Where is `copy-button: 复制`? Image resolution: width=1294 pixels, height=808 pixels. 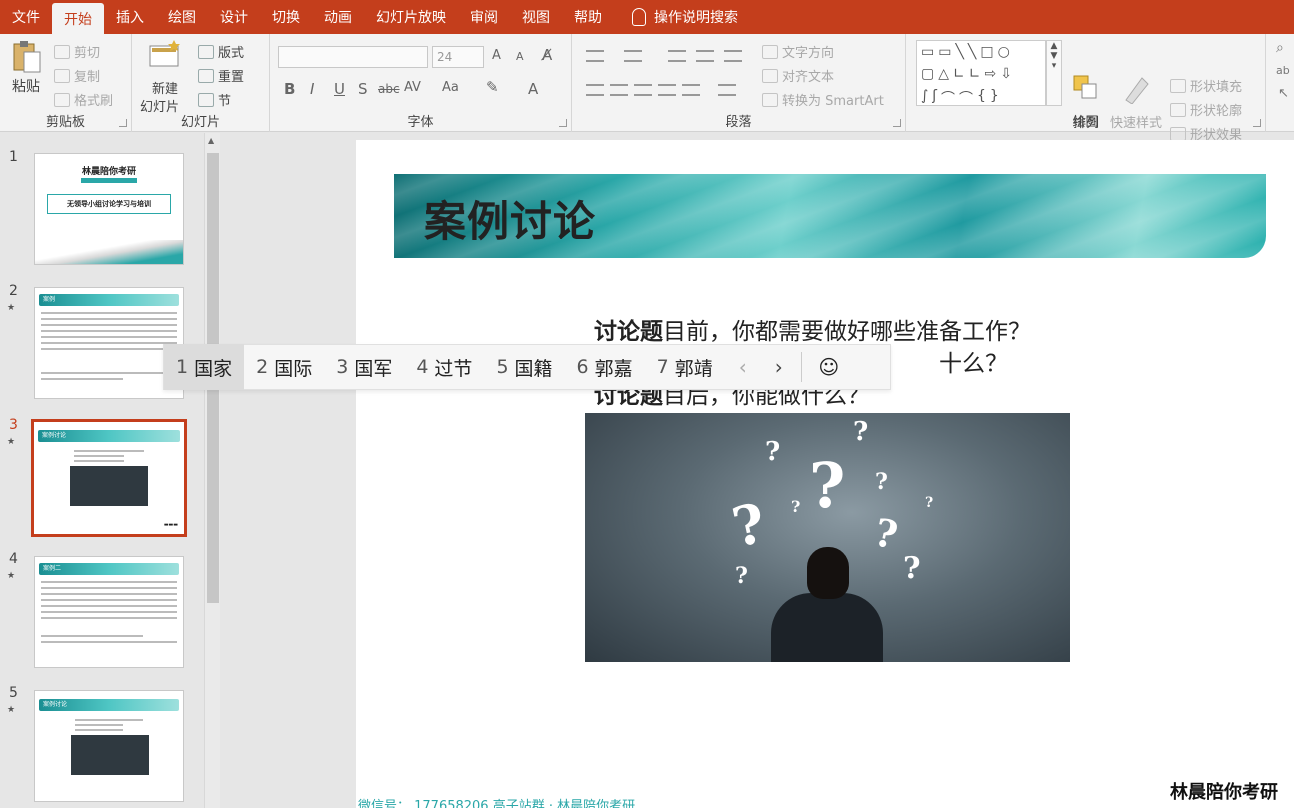 copy-button: 复制 is located at coordinates (77, 75).